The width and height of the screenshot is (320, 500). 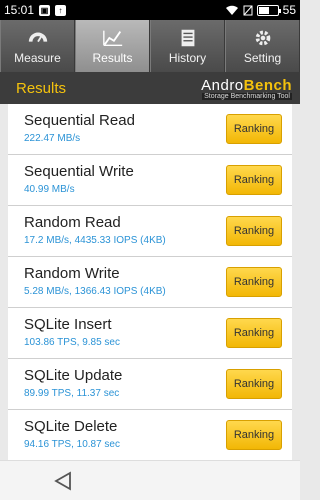 What do you see at coordinates (52, 138) in the screenshot?
I see `result-value: 222.47 MB/s` at bounding box center [52, 138].